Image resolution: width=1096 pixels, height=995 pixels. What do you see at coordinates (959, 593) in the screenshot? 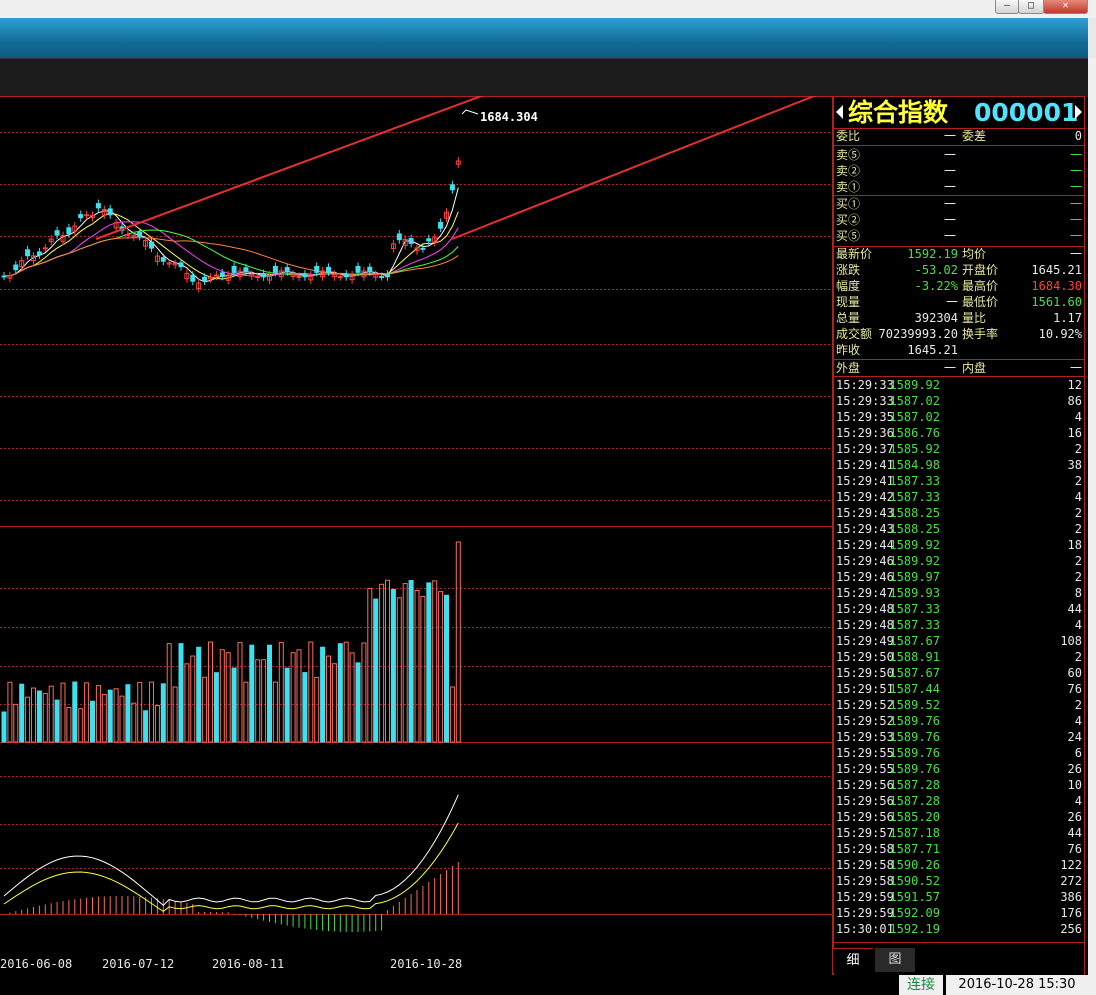
I see `tick-row: 15:29:47 1589.93 8` at bounding box center [959, 593].